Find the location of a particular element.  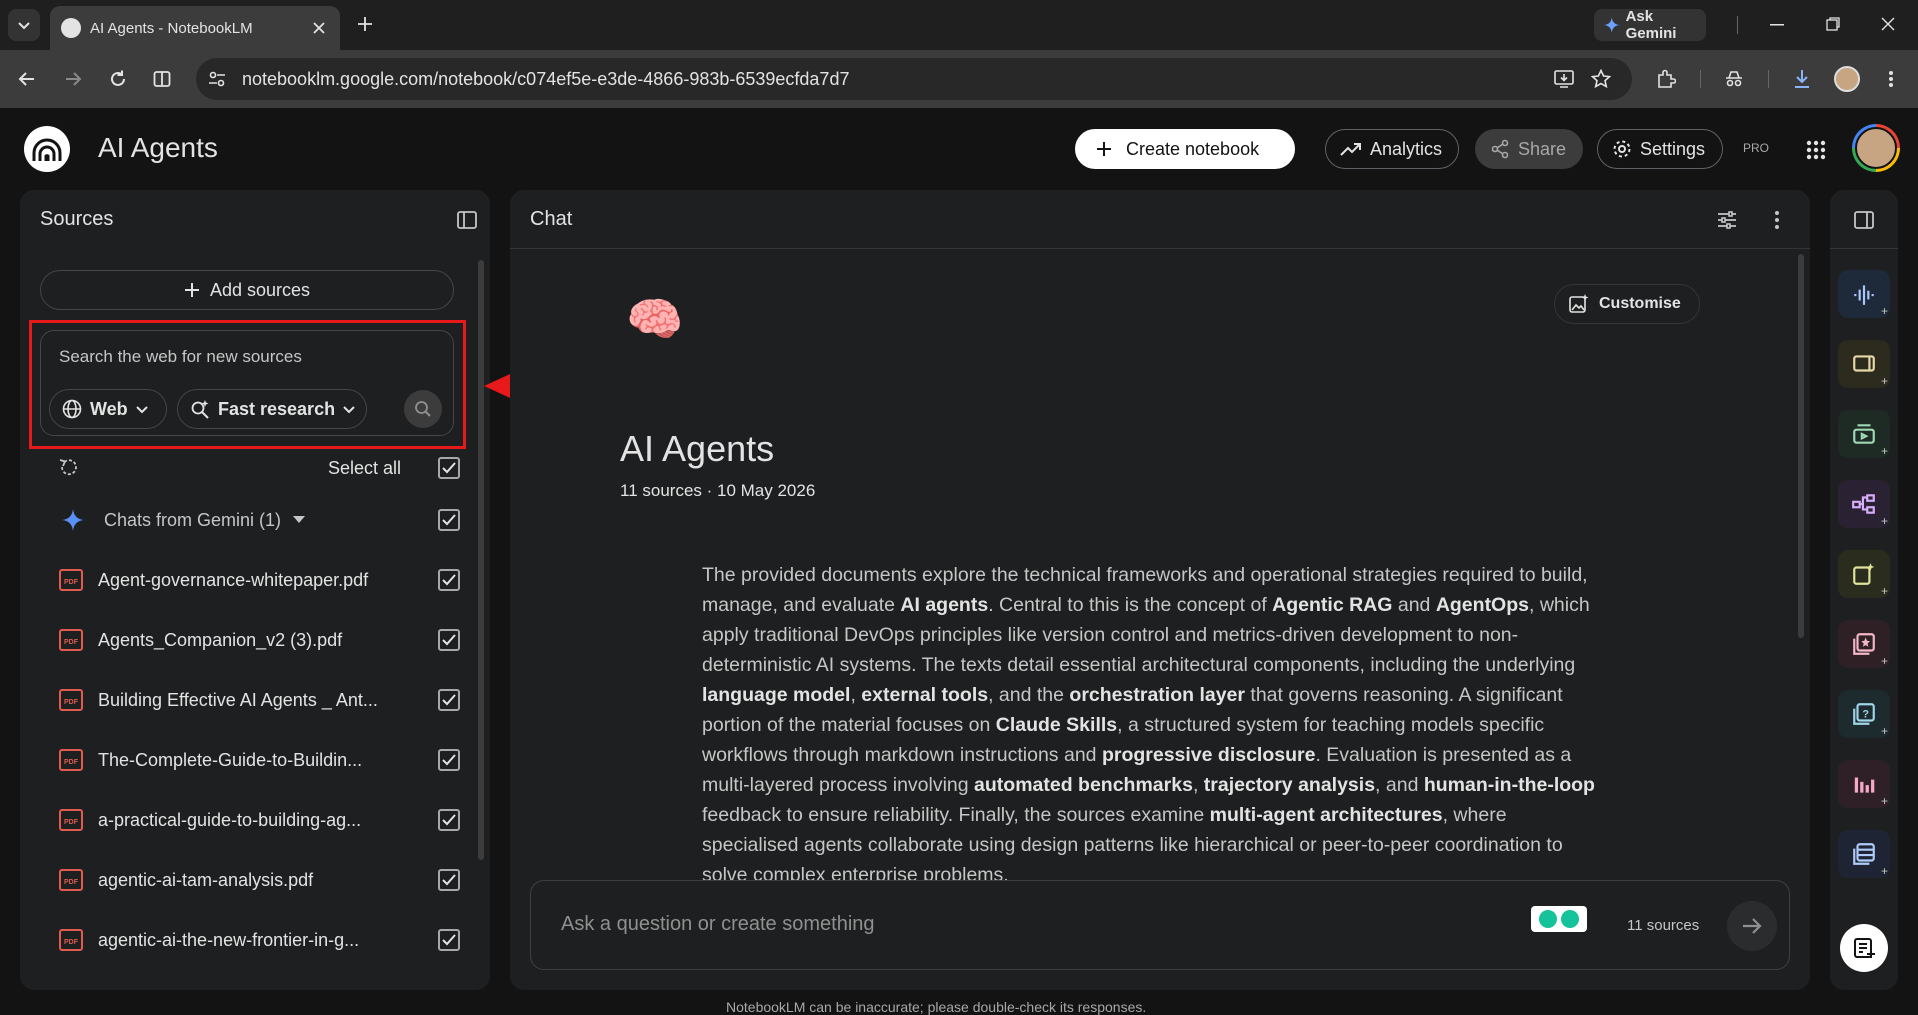

bookmark-star-icon is located at coordinates (1601, 79).